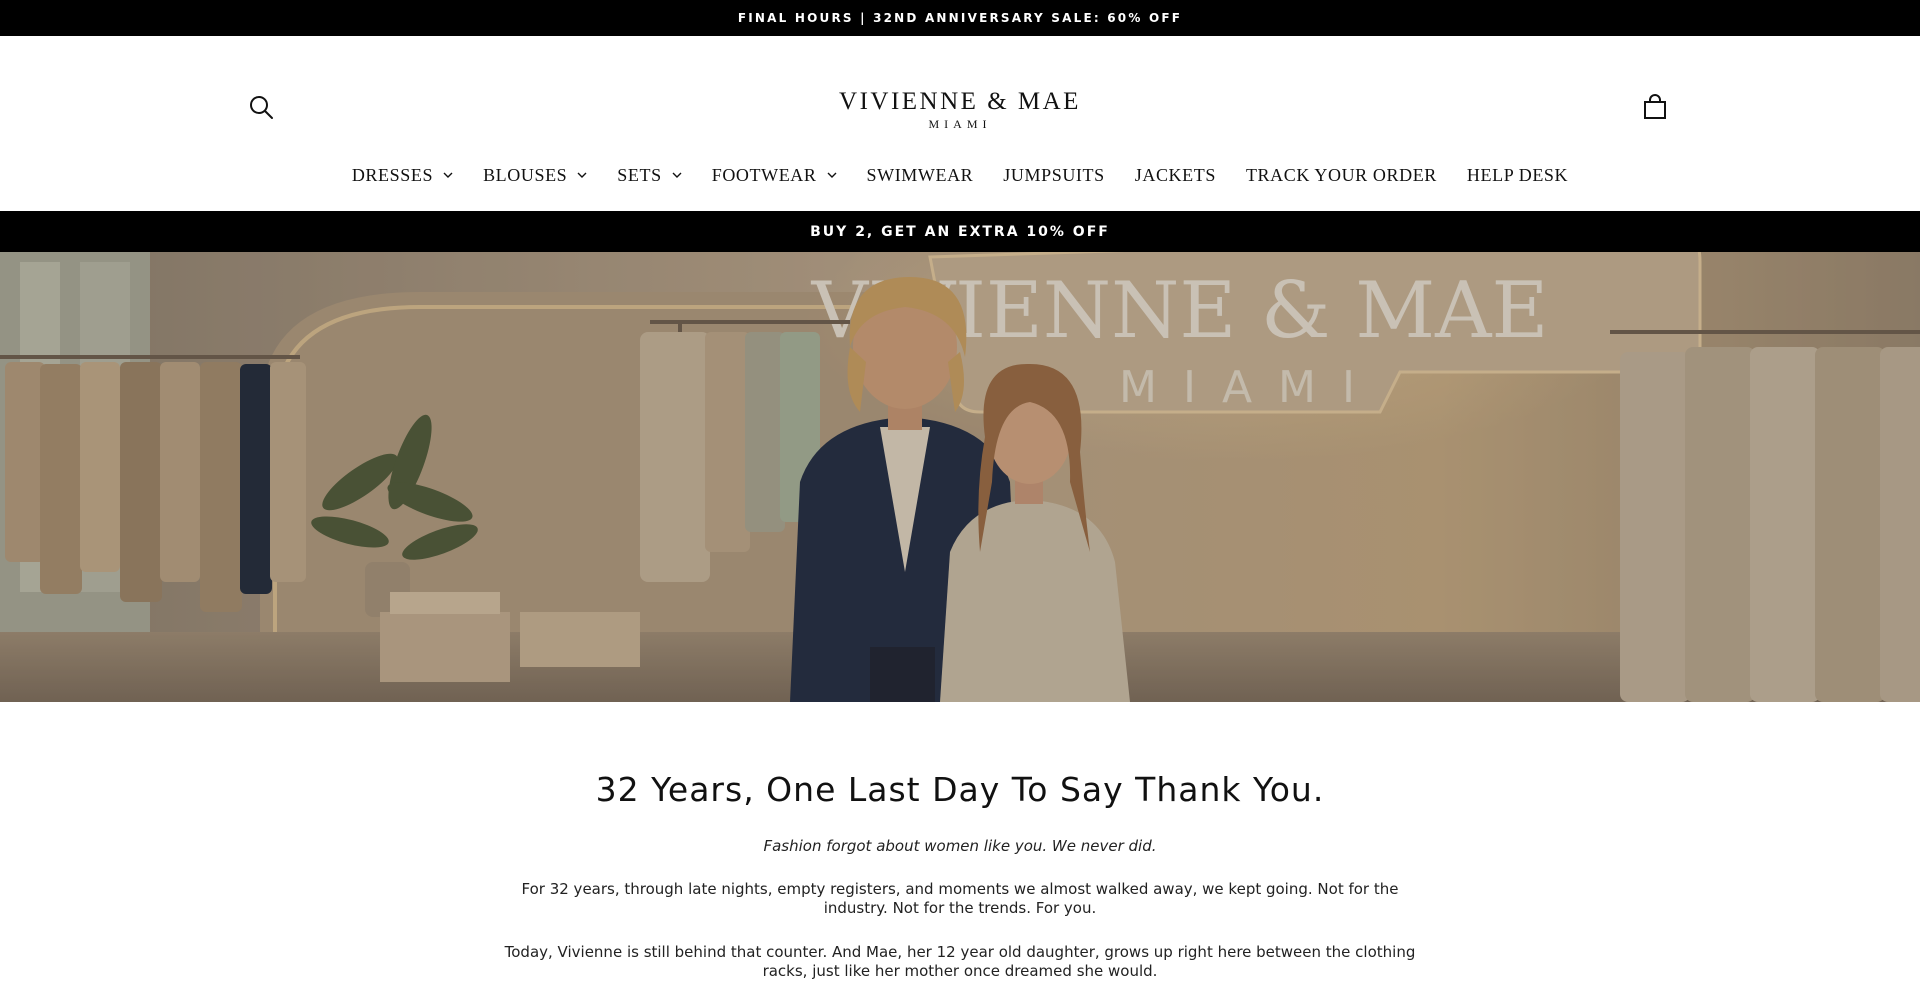 Image resolution: width=1920 pixels, height=993 pixels. I want to click on nav-item-label: JUMPSUITS, so click(1054, 174).